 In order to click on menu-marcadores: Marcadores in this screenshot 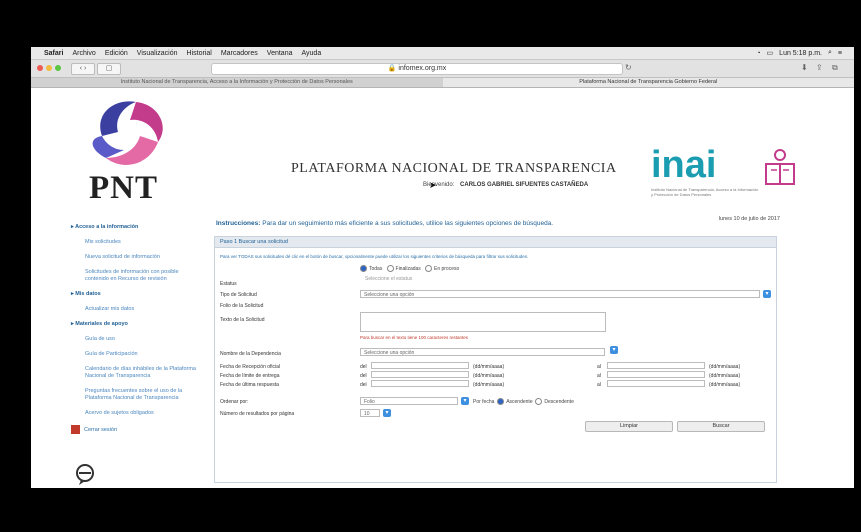, I will do `click(239, 53)`.